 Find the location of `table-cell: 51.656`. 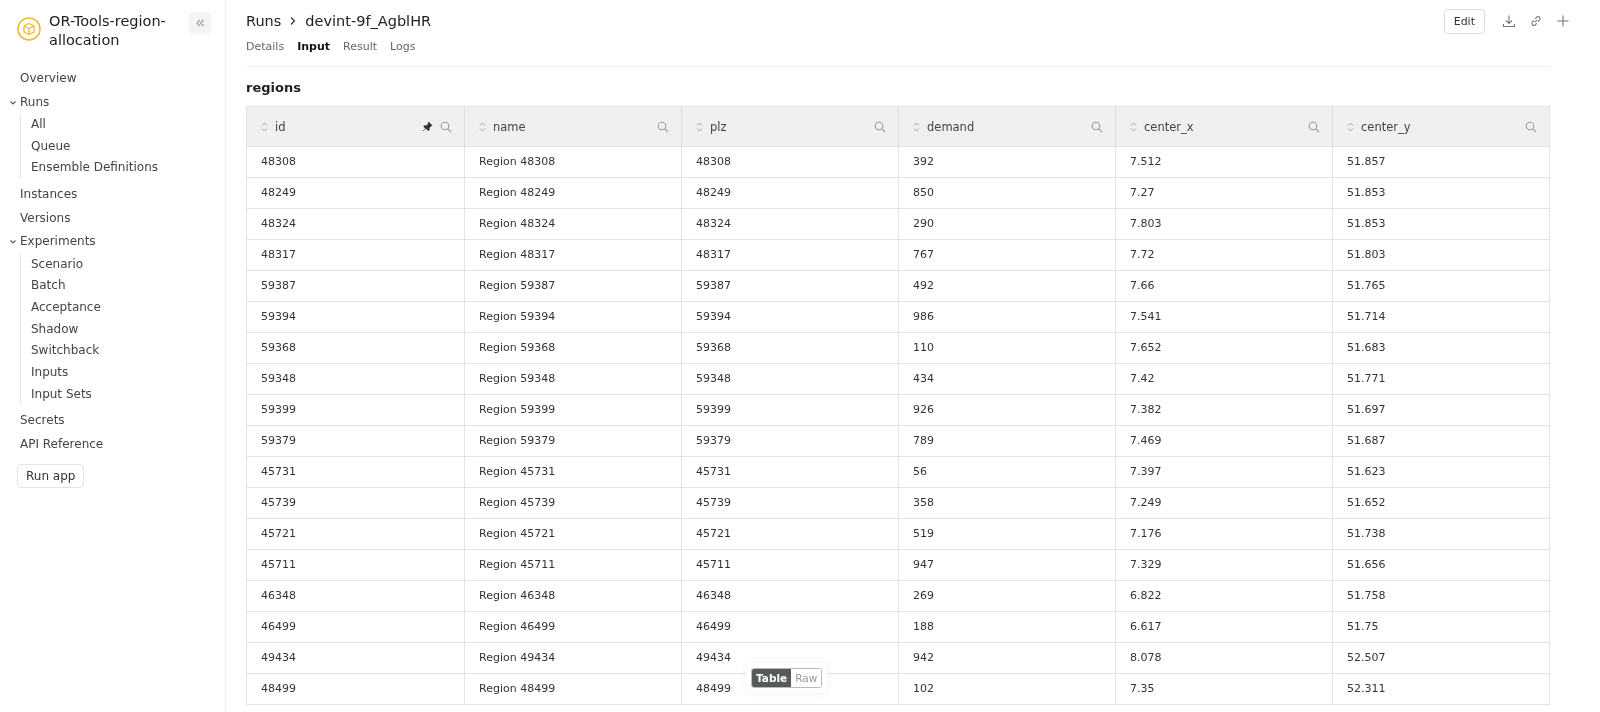

table-cell: 51.656 is located at coordinates (1440, 565).